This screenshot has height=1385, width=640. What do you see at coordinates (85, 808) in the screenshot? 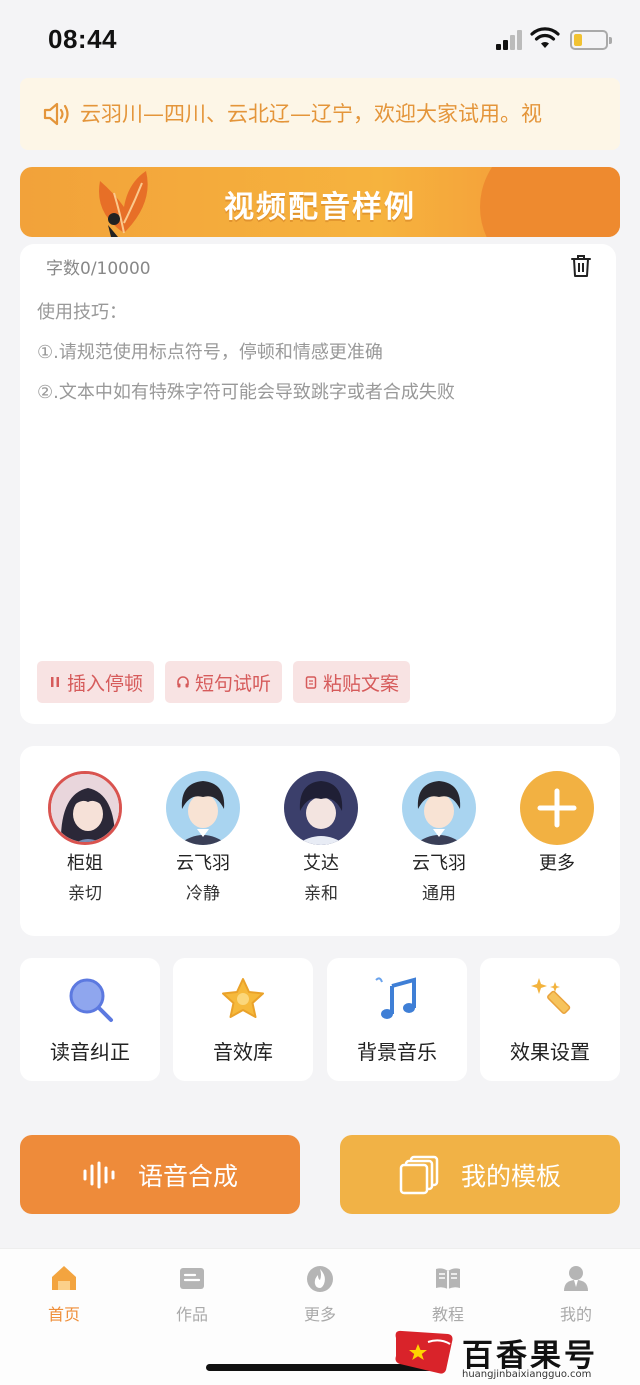
I see `avatar-girl` at bounding box center [85, 808].